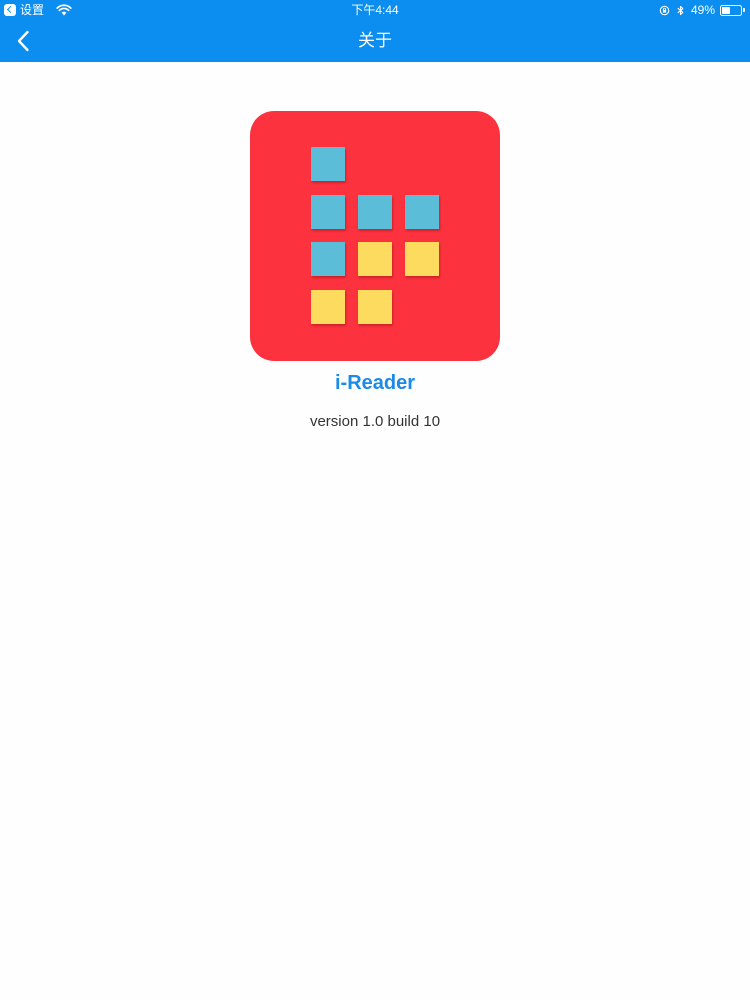  I want to click on status-bar: 设置 下午4:44 49%, so click(375, 10).